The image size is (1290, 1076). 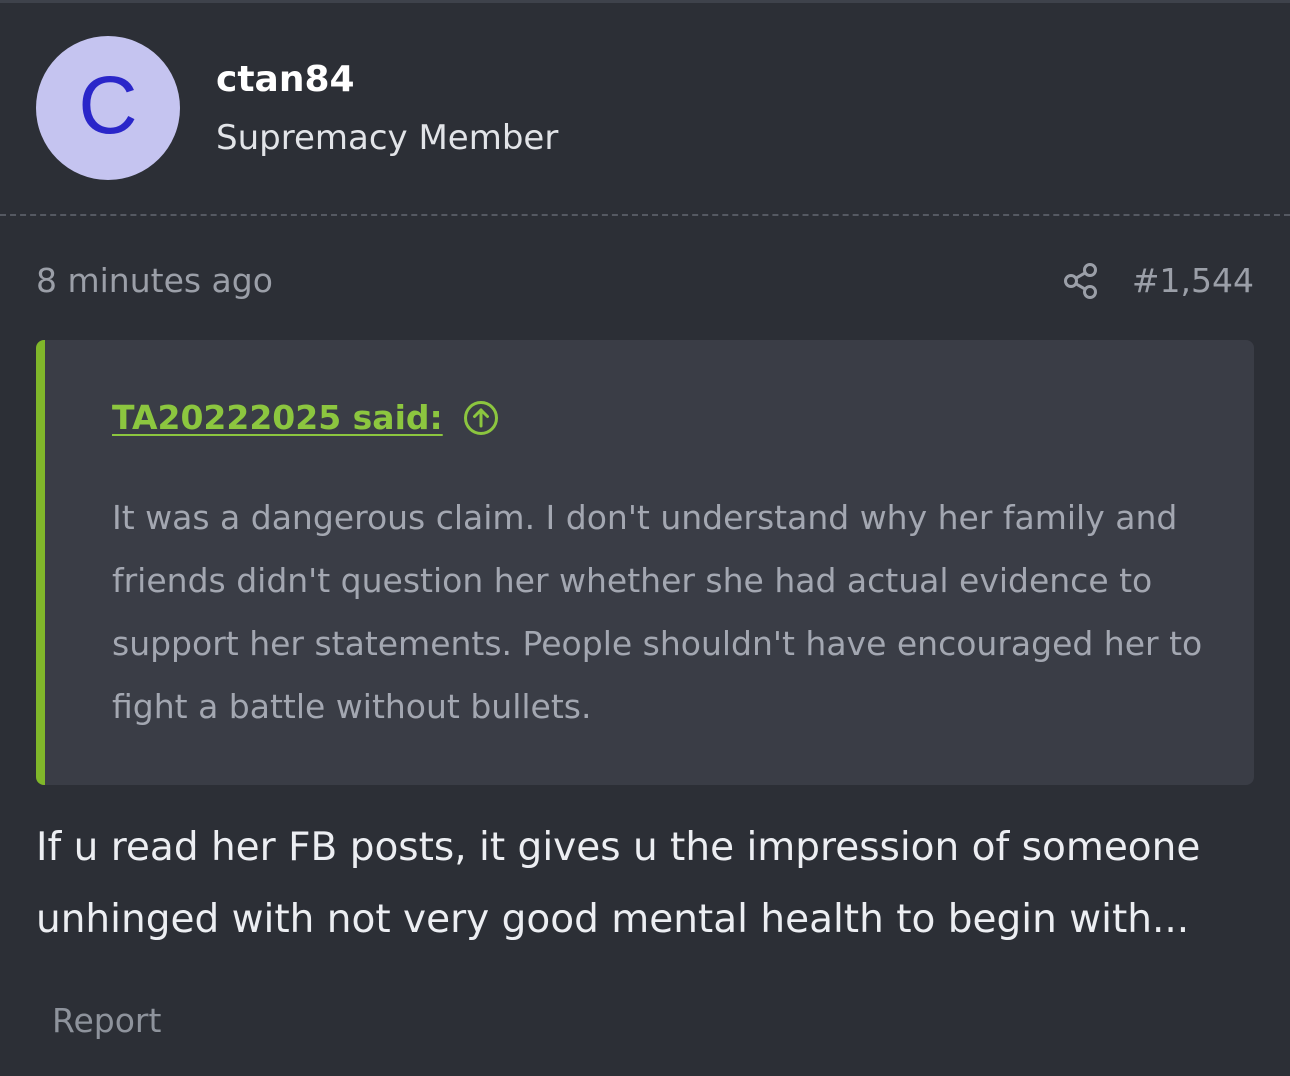 I want to click on username-link: ctan84, so click(x=285, y=80).